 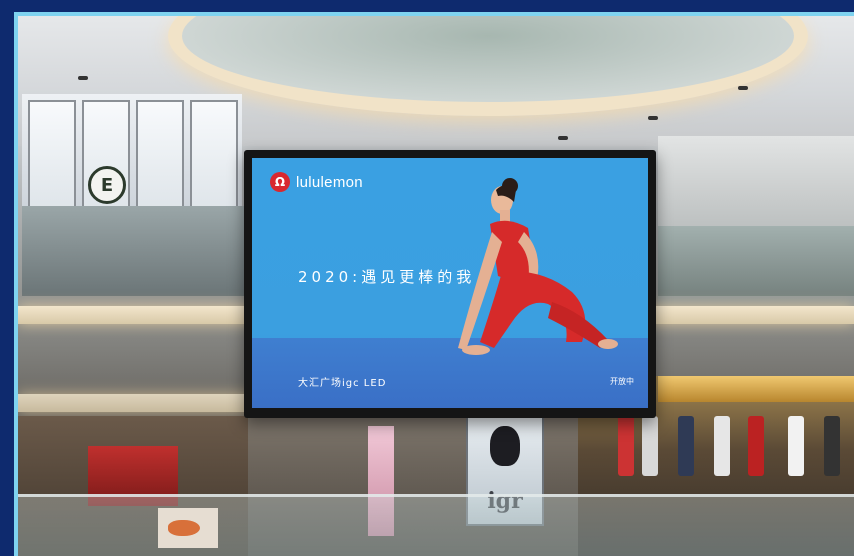 What do you see at coordinates (137, 251) in the screenshot?
I see `left-glass-balustrade` at bounding box center [137, 251].